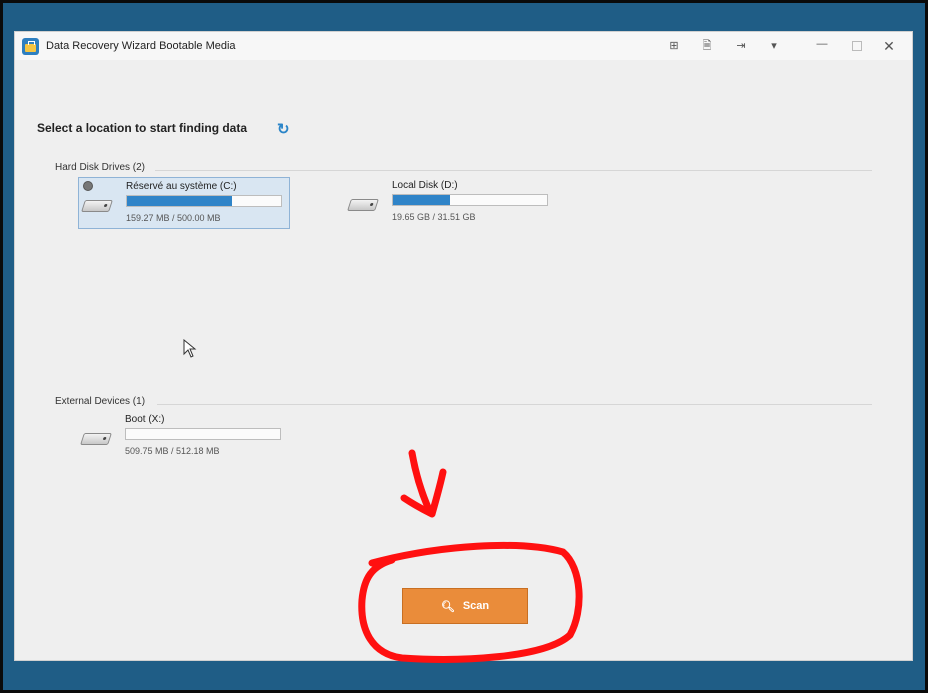  I want to click on menu-dropdown-icon: ▾, so click(774, 46).